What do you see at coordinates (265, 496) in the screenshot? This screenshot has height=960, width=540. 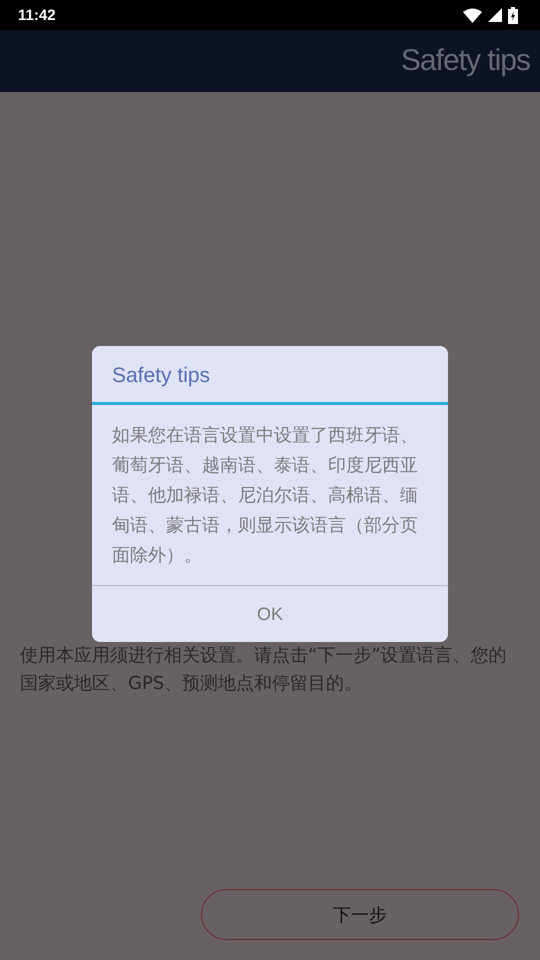 I see `dialog-message: 如果您在语言设置中设置了西班牙语、葡萄牙语、越南语、泰语、印度尼西亚语、他加禄语、尼泊尔语、高棉语、缅甸语、蒙古语，则显示该语言（部分页面除外）。` at bounding box center [265, 496].